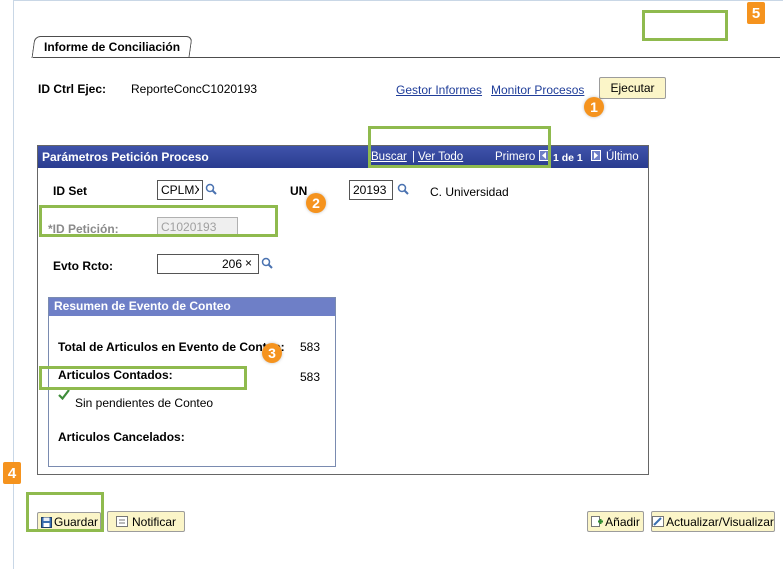  I want to click on update-display-button: Actualizar/Visualizar, so click(713, 521).